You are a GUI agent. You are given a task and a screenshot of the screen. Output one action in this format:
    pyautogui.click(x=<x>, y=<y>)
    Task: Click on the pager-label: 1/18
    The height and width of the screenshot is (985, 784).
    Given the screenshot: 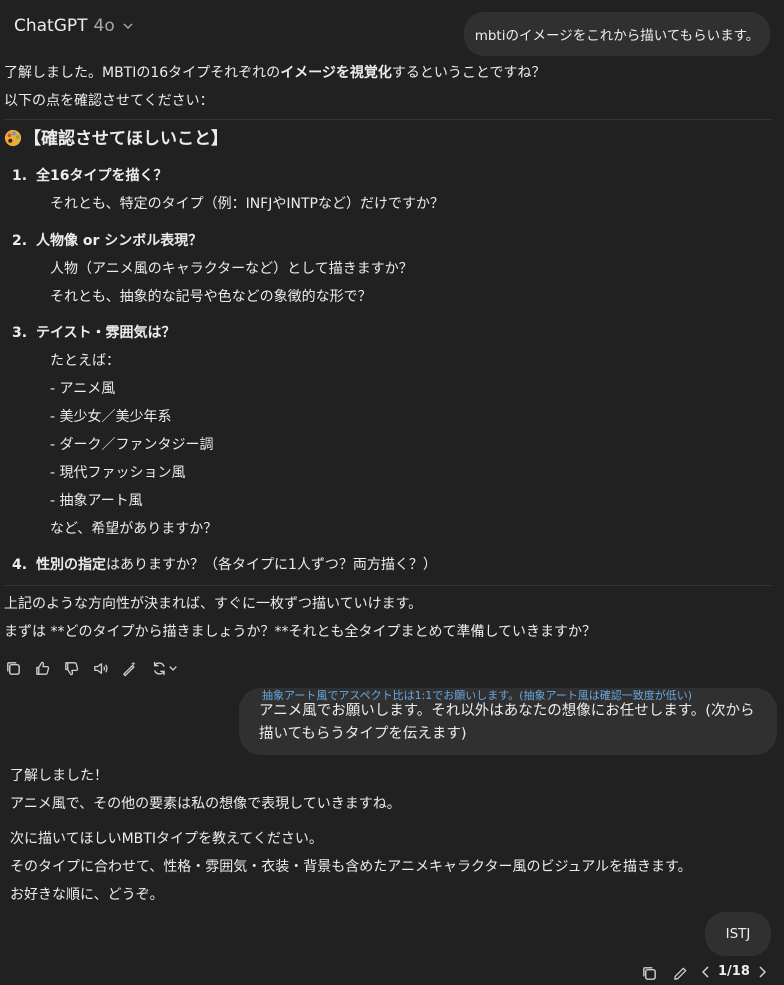 What is the action you would take?
    pyautogui.click(x=734, y=971)
    